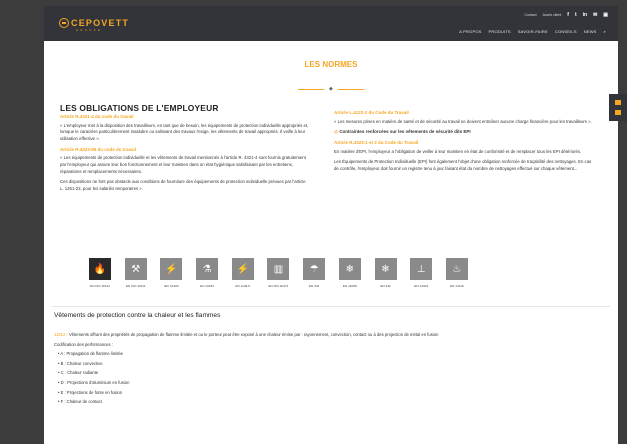 The width and height of the screenshot is (627, 444). Describe the element at coordinates (605, 31) in the screenshot. I see `search-icon: ⌕` at that location.